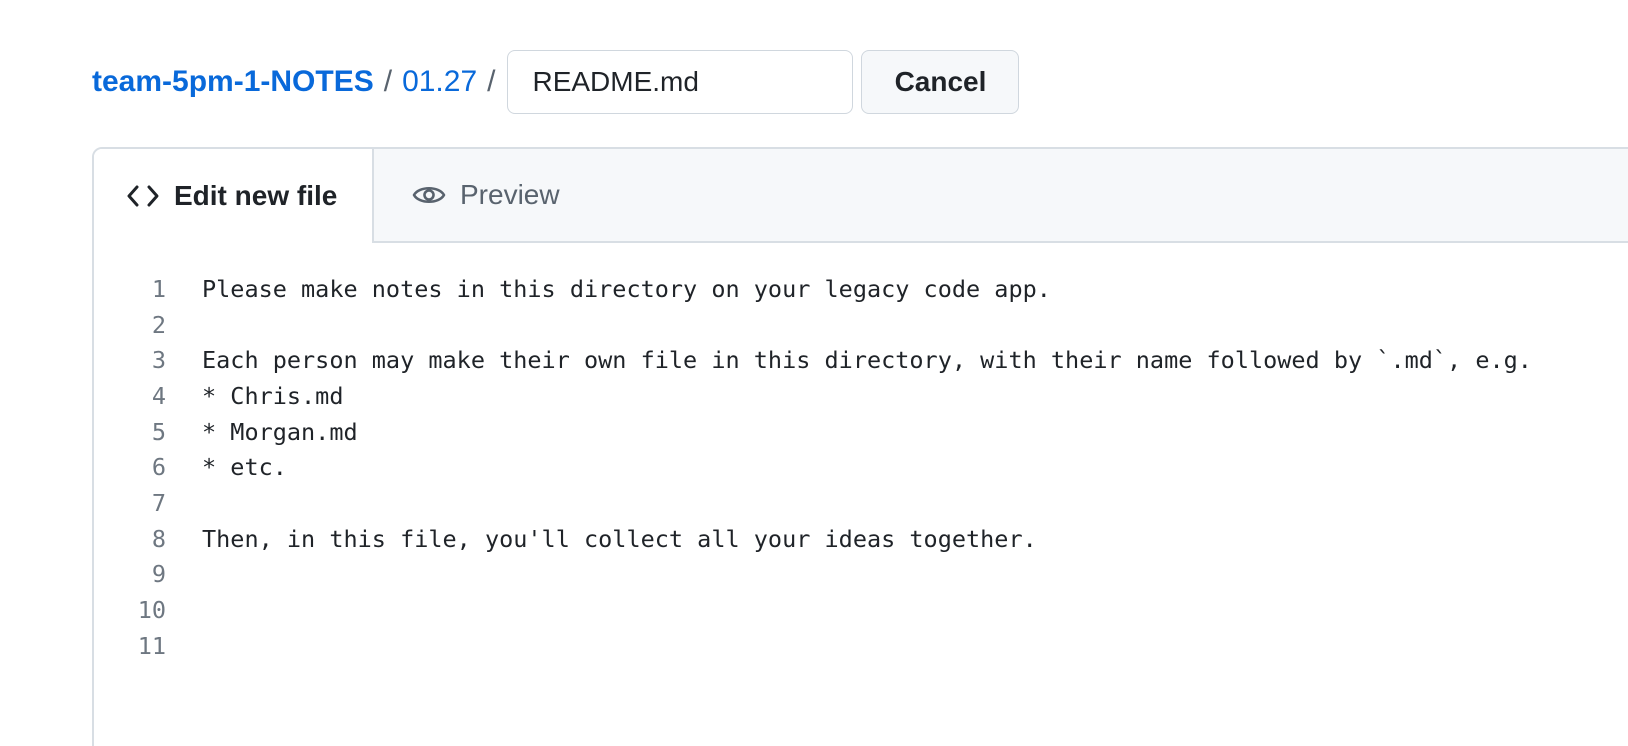 The image size is (1628, 746). What do you see at coordinates (861, 575) in the screenshot?
I see `code-line: 9` at bounding box center [861, 575].